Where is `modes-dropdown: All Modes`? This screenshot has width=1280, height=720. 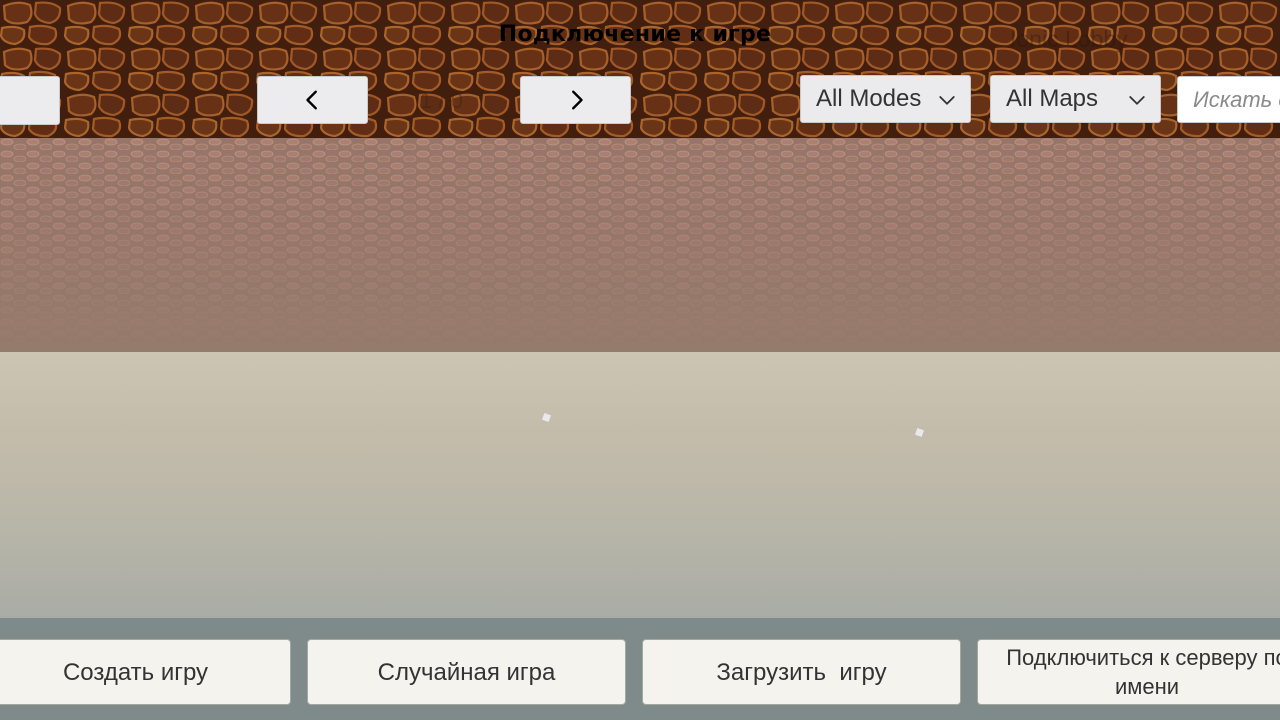 modes-dropdown: All Modes is located at coordinates (885, 99).